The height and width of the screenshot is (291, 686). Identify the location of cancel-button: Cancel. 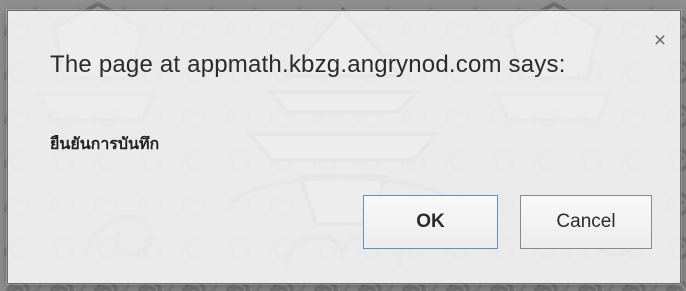
(586, 222).